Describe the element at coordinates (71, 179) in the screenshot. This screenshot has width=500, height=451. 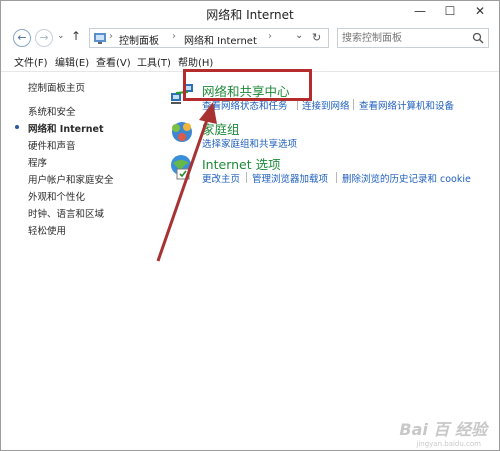
I see `sidebar-item-user-accounts: 用户帐户和家庭安全` at that location.